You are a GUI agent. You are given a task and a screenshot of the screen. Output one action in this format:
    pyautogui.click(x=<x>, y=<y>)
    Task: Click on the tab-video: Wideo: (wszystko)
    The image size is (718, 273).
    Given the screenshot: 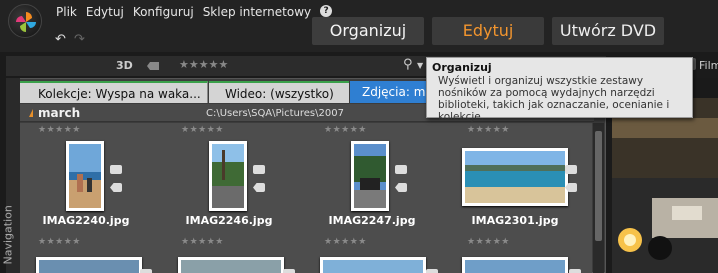 What is the action you would take?
    pyautogui.click(x=279, y=92)
    